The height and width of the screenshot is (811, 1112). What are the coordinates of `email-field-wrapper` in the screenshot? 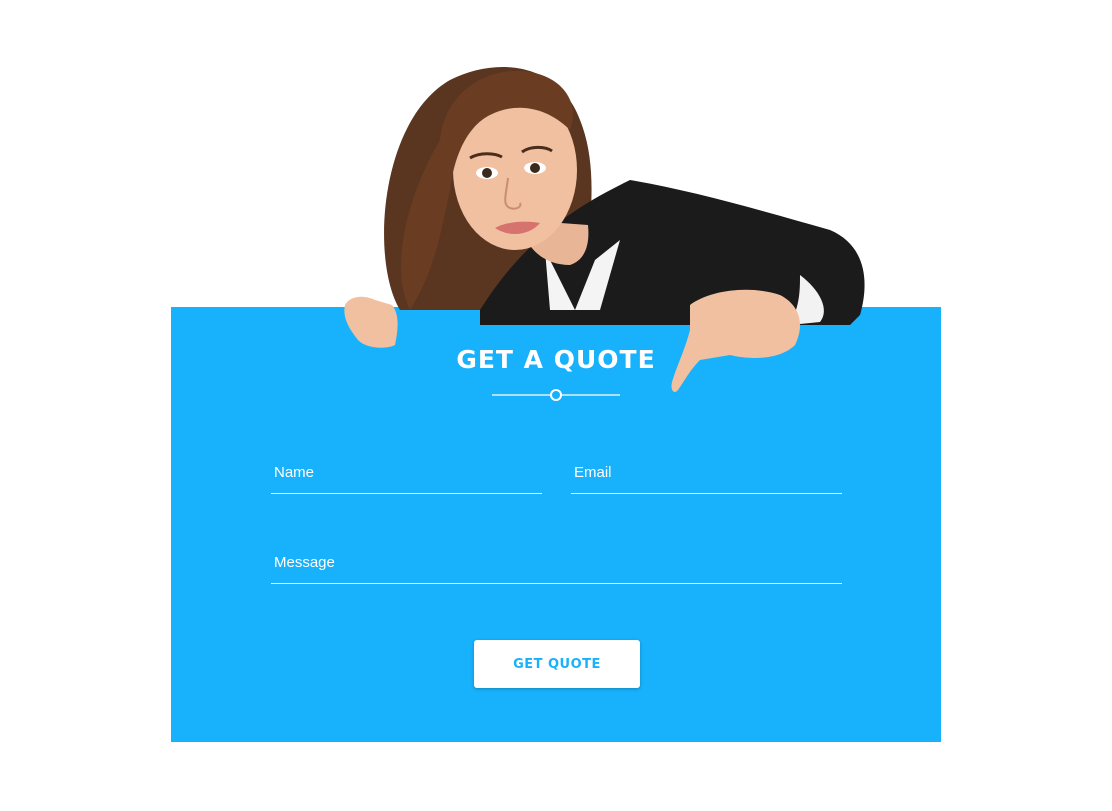 It's located at (706, 473).